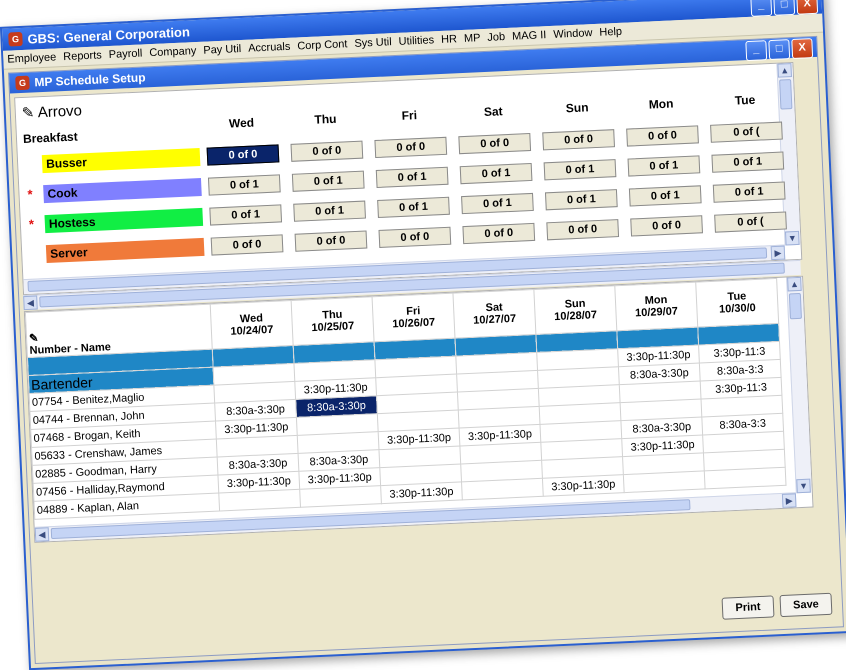 This screenshot has height=670, width=846. Describe the element at coordinates (31, 224) in the screenshot. I see `required-mark: *` at that location.